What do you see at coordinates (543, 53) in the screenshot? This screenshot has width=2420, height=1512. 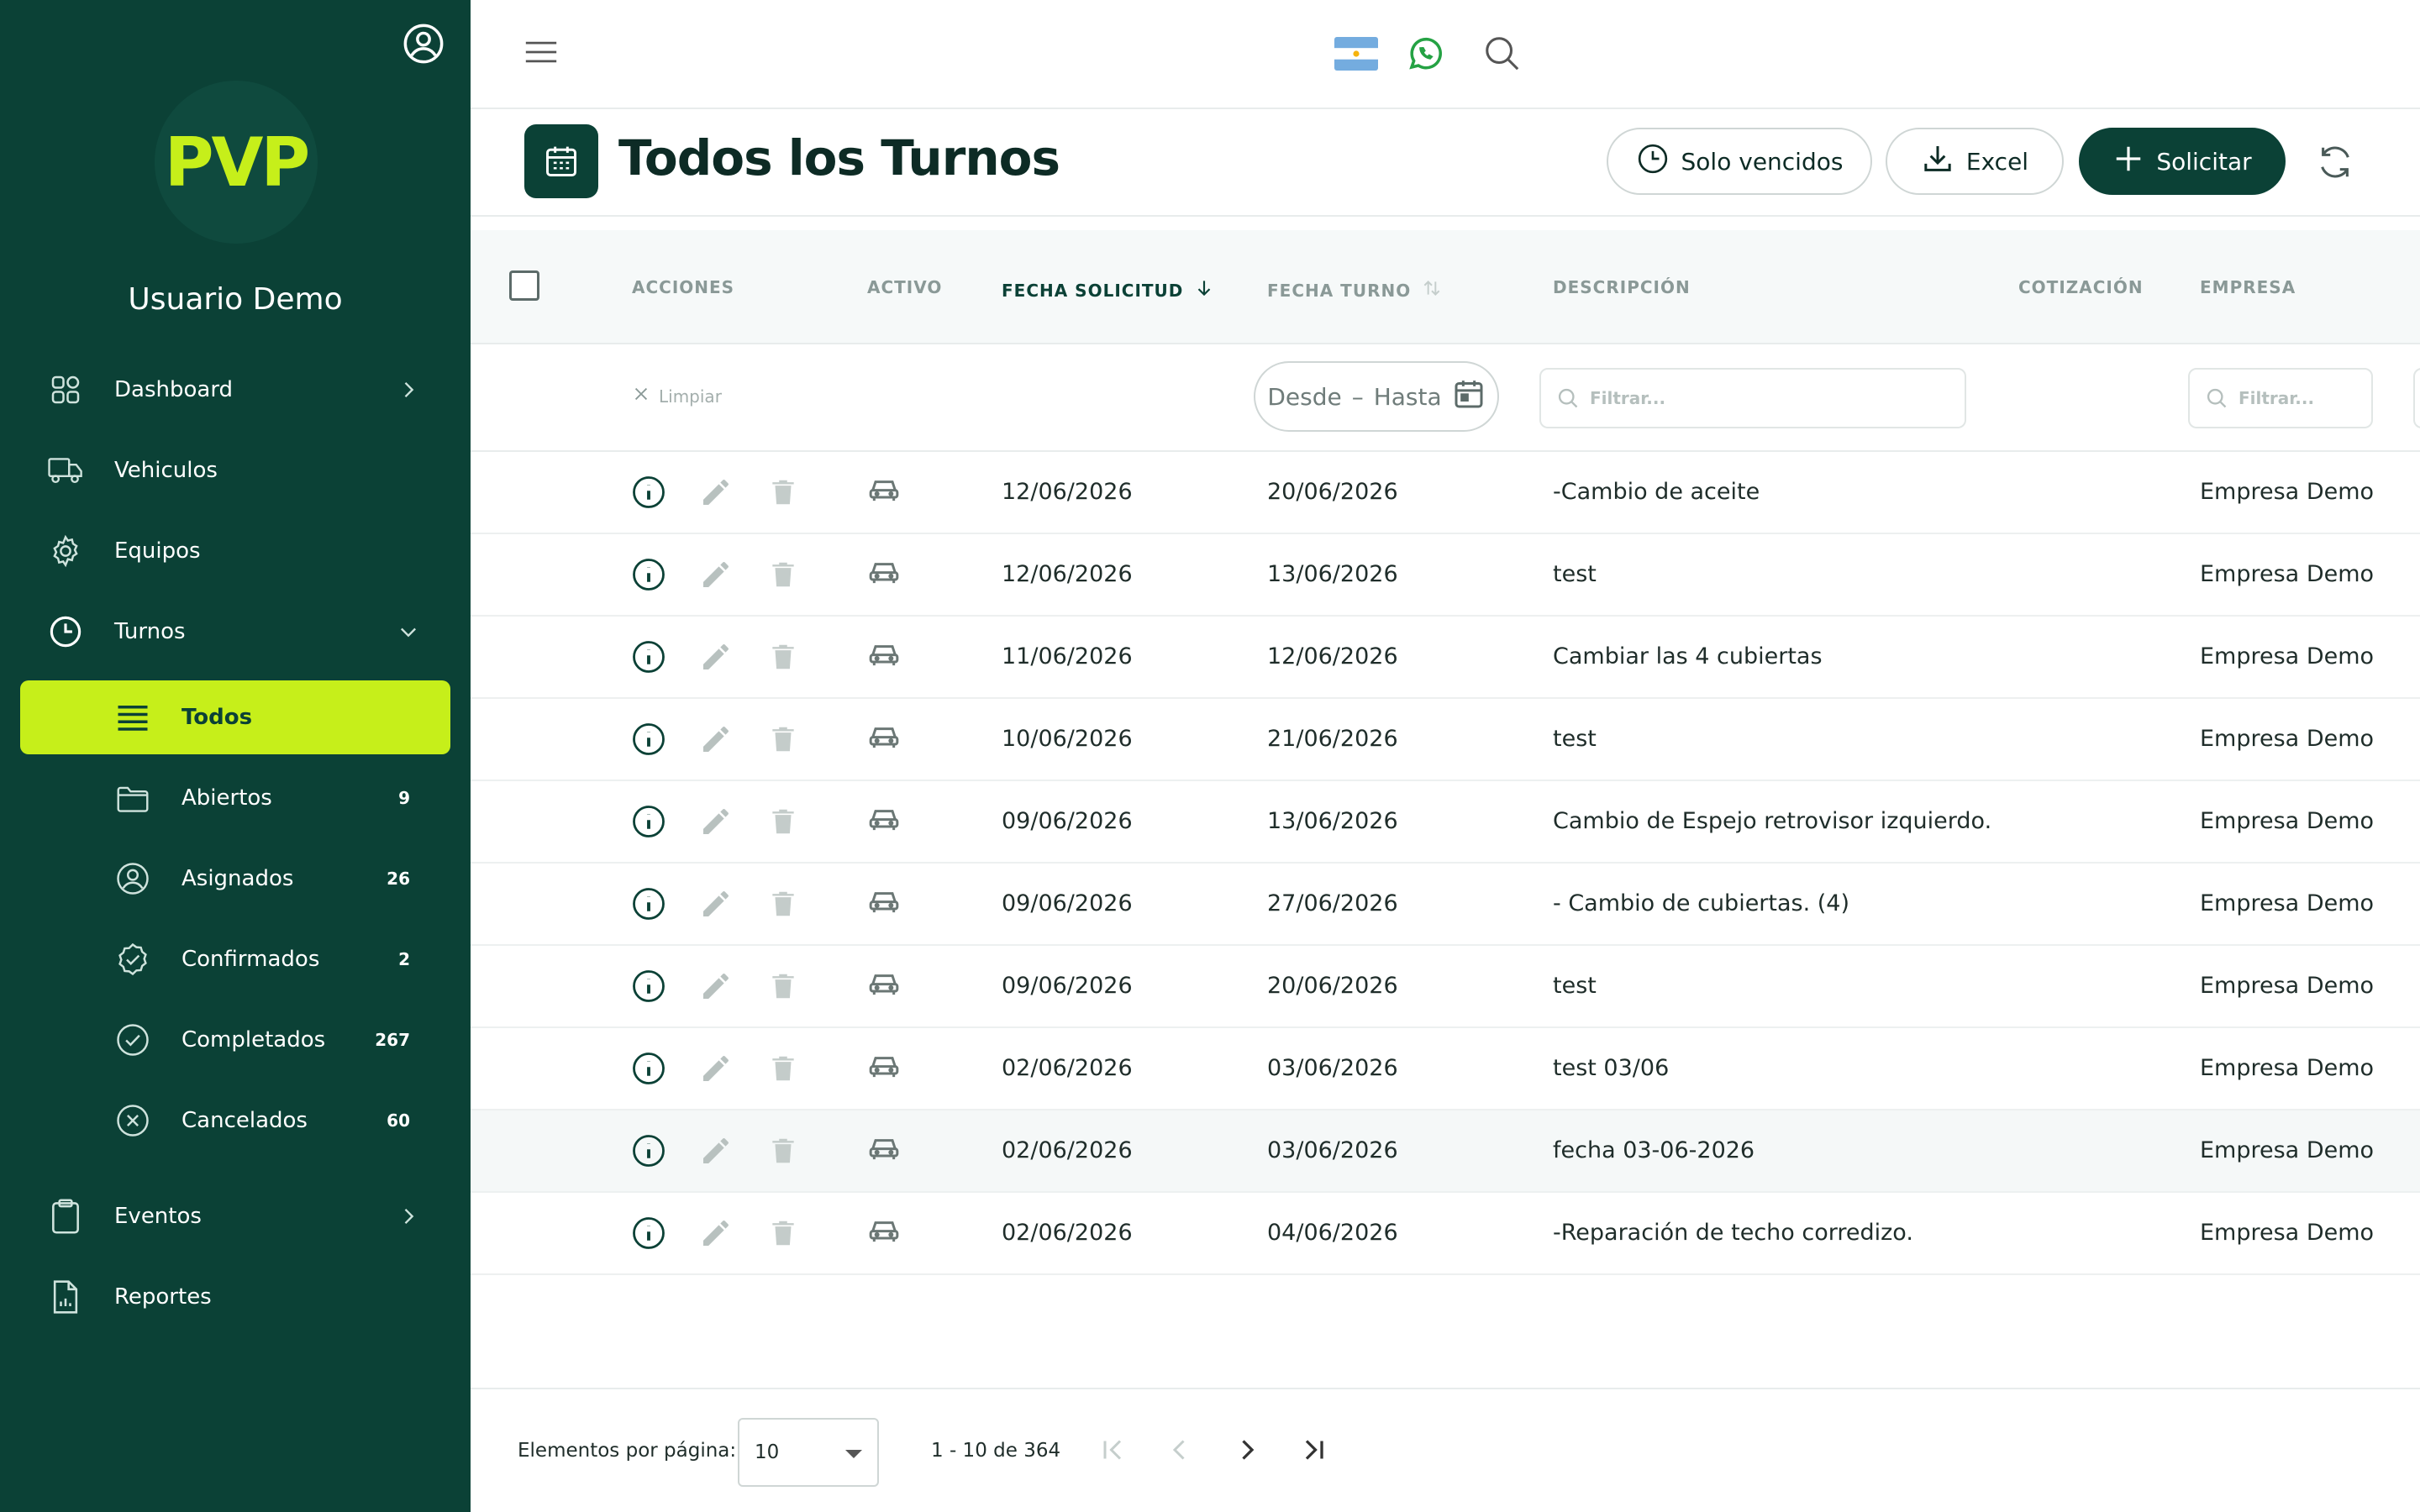 I see `hamburger-menu-icon` at bounding box center [543, 53].